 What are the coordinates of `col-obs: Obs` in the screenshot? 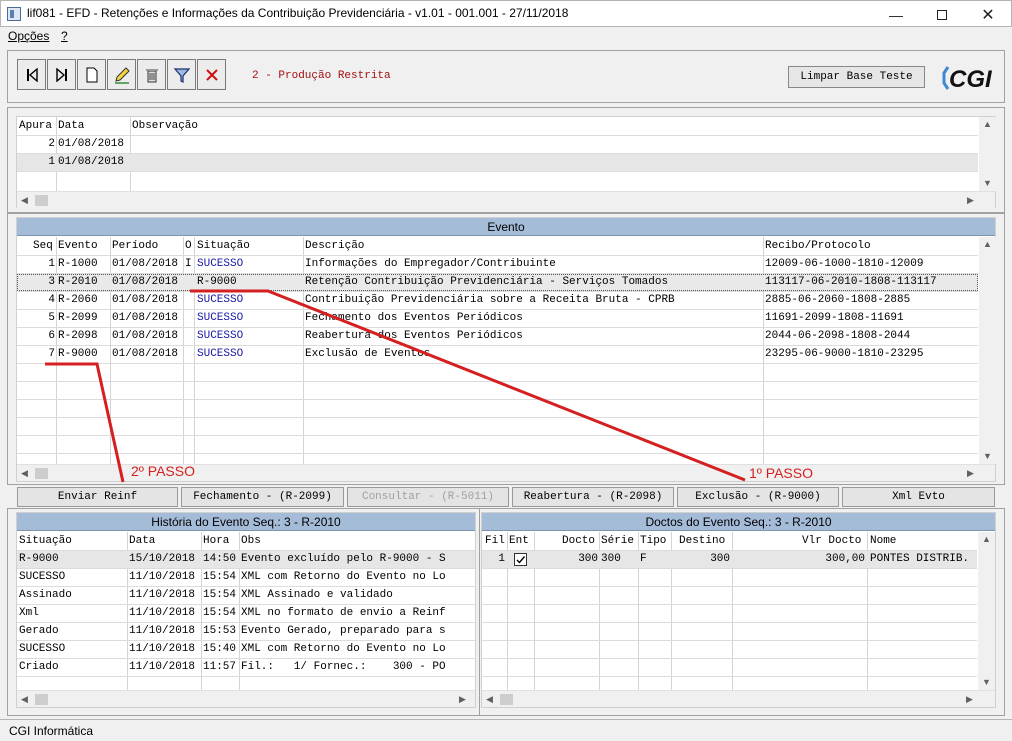 It's located at (251, 541).